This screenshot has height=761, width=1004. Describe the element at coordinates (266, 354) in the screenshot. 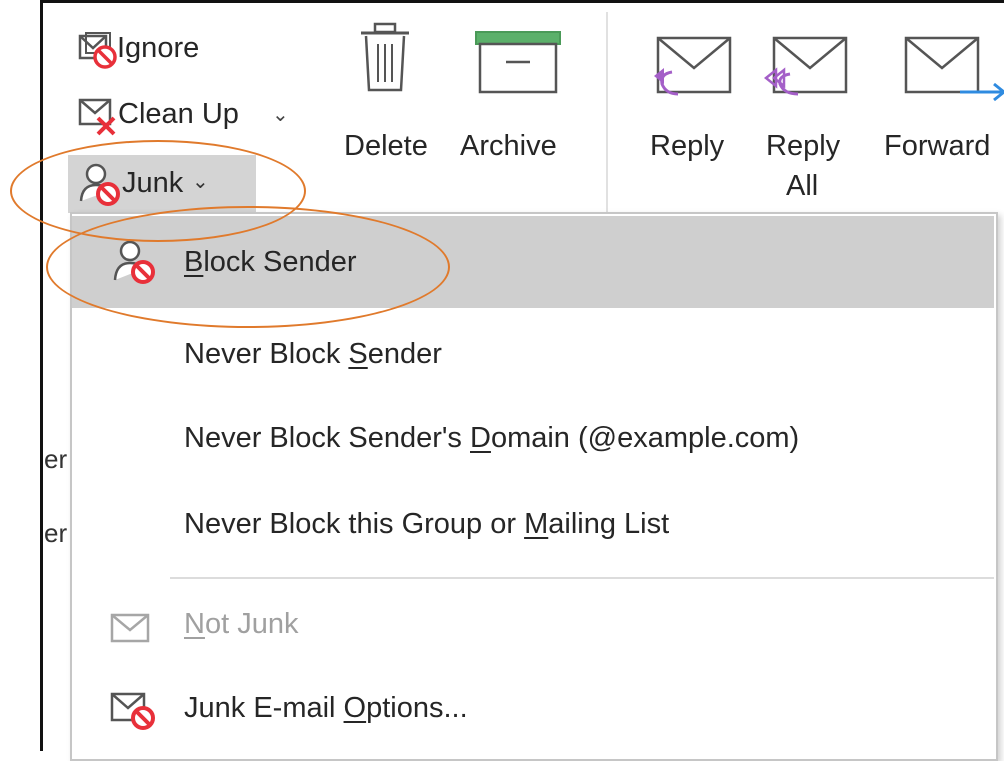

I see `menu-item-text: Never Block` at that location.